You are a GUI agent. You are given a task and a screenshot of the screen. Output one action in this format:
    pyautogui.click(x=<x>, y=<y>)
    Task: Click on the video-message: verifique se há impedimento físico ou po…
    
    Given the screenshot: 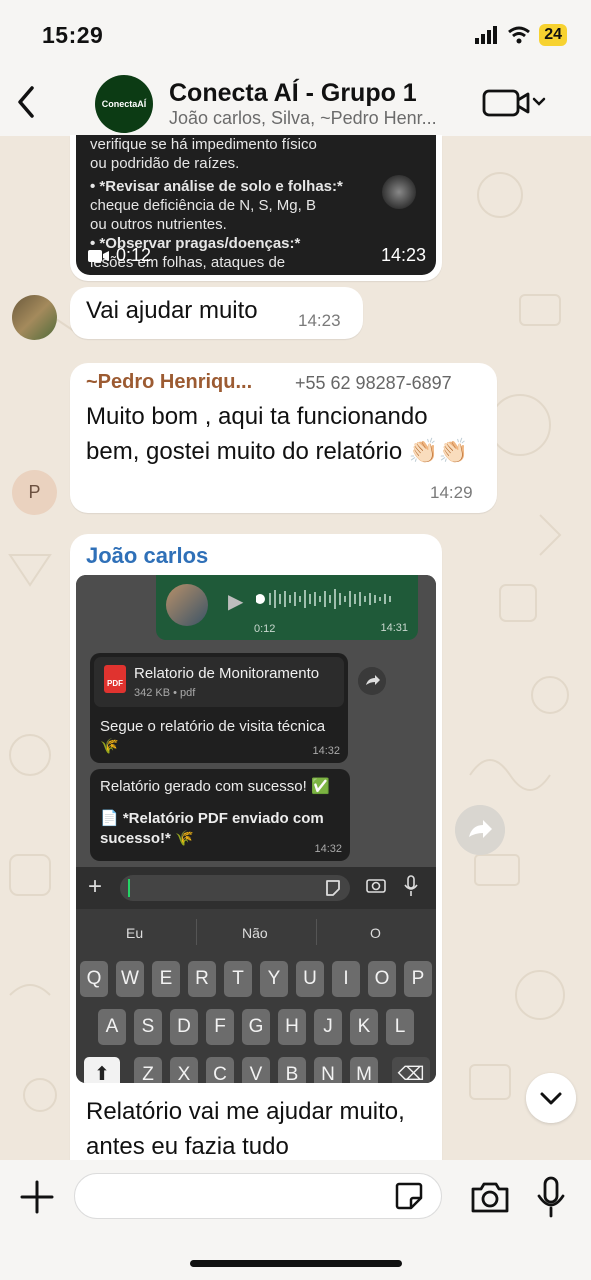 What is the action you would take?
    pyautogui.click(x=256, y=208)
    